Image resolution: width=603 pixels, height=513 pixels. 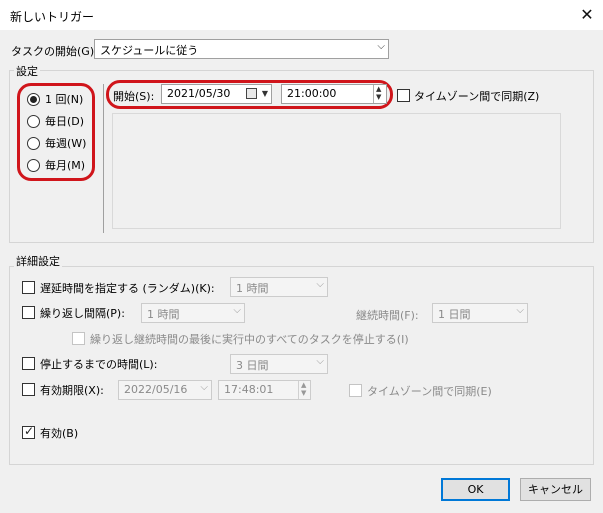 I want to click on settings-divider, so click(x=103, y=158).